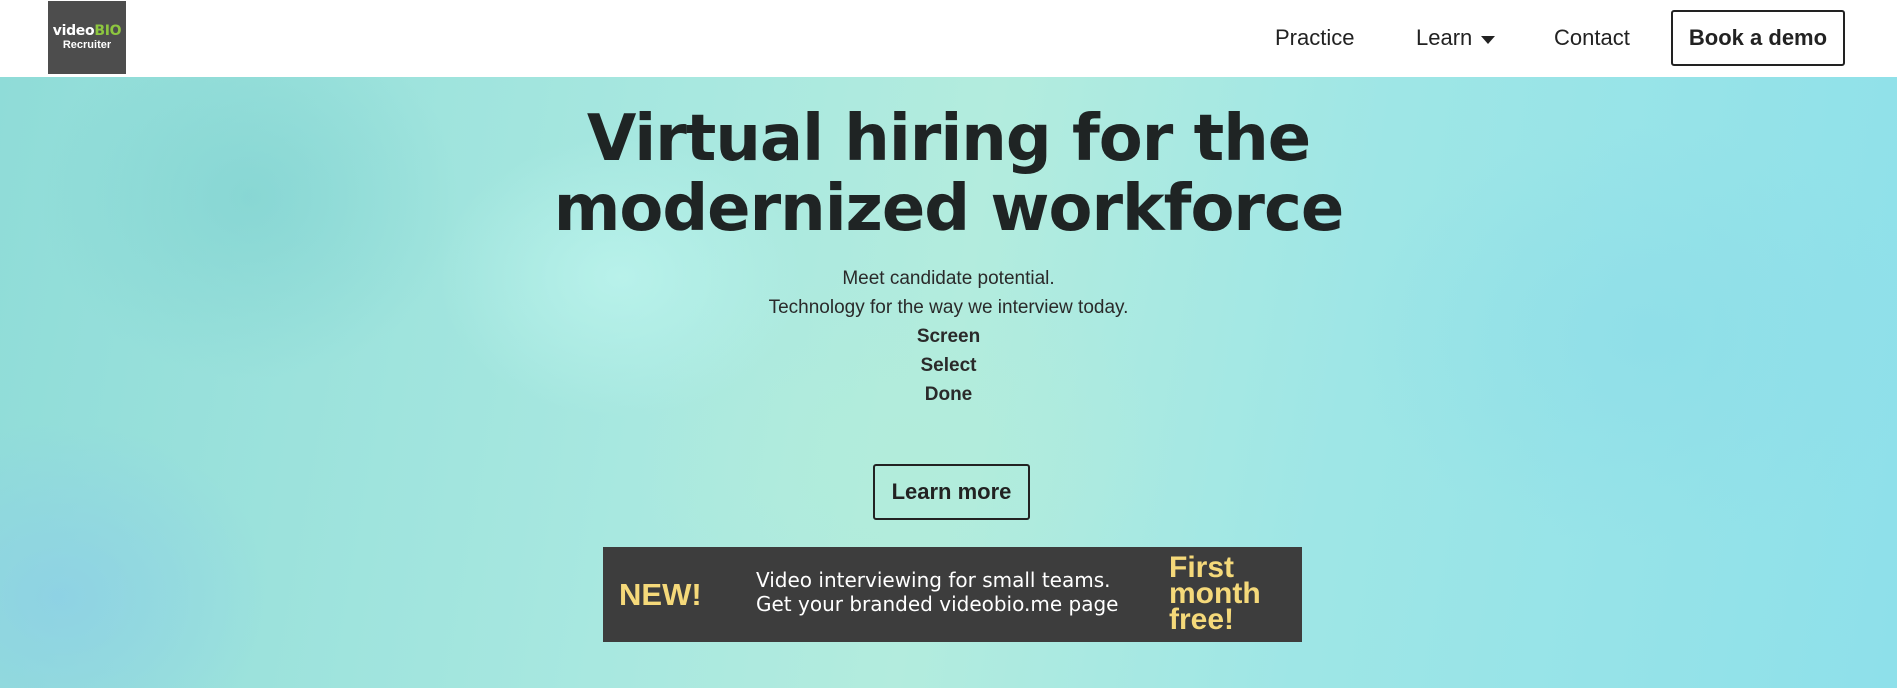  What do you see at coordinates (948, 394) in the screenshot?
I see `tagline-done: Done` at bounding box center [948, 394].